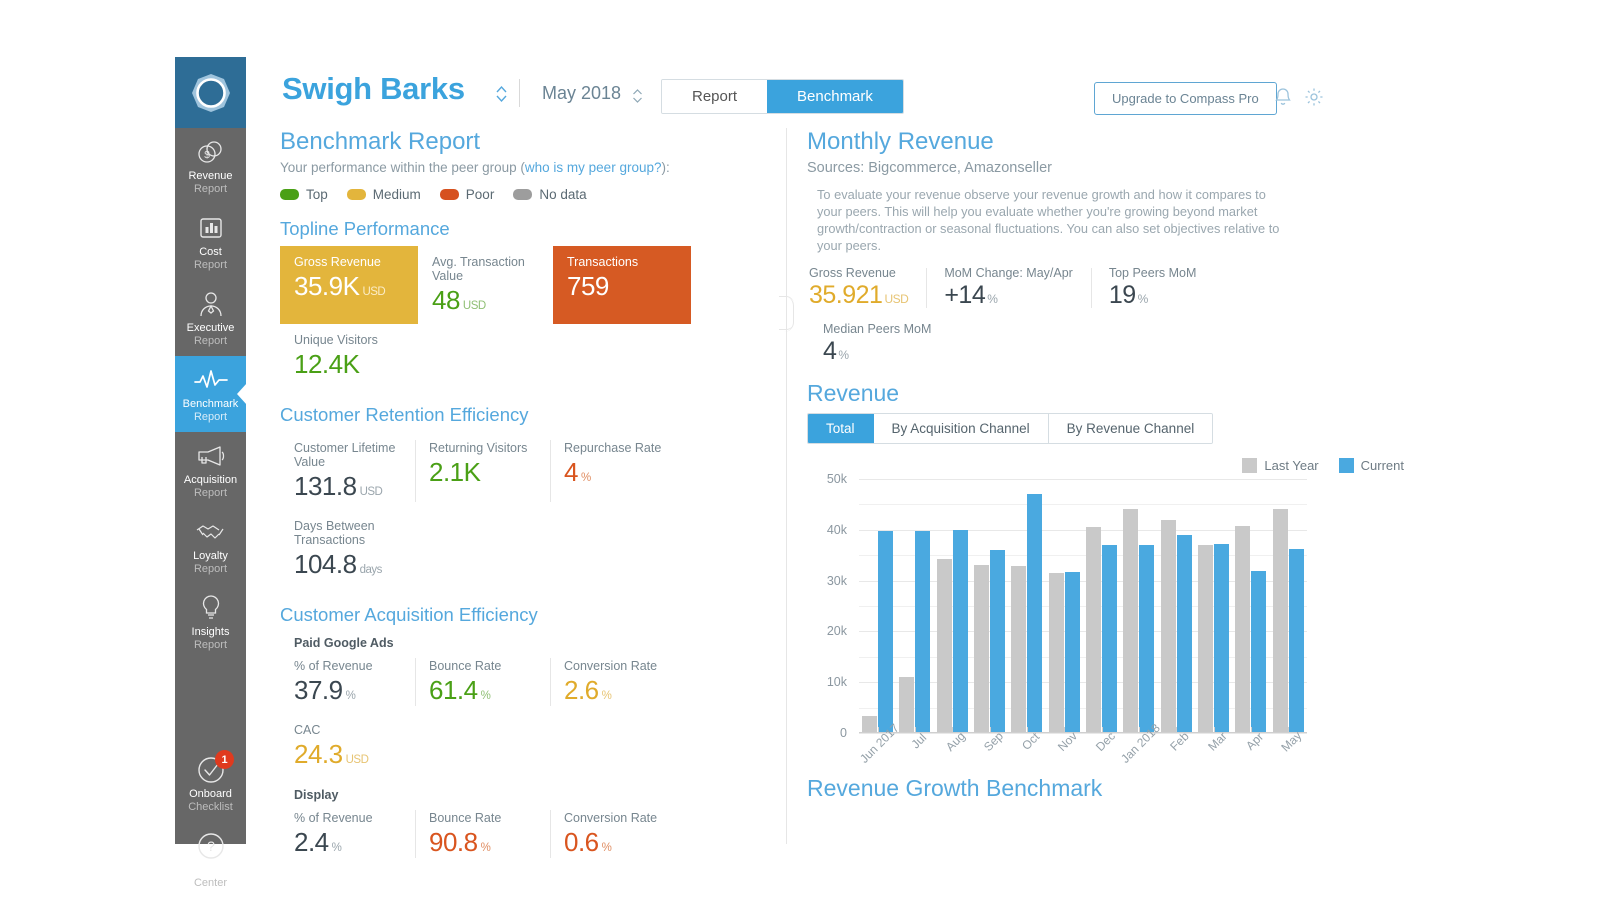 The height and width of the screenshot is (900, 1600). What do you see at coordinates (1152, 288) in the screenshot?
I see `metric-top-peers-mom: Top Peers MoM 19%` at bounding box center [1152, 288].